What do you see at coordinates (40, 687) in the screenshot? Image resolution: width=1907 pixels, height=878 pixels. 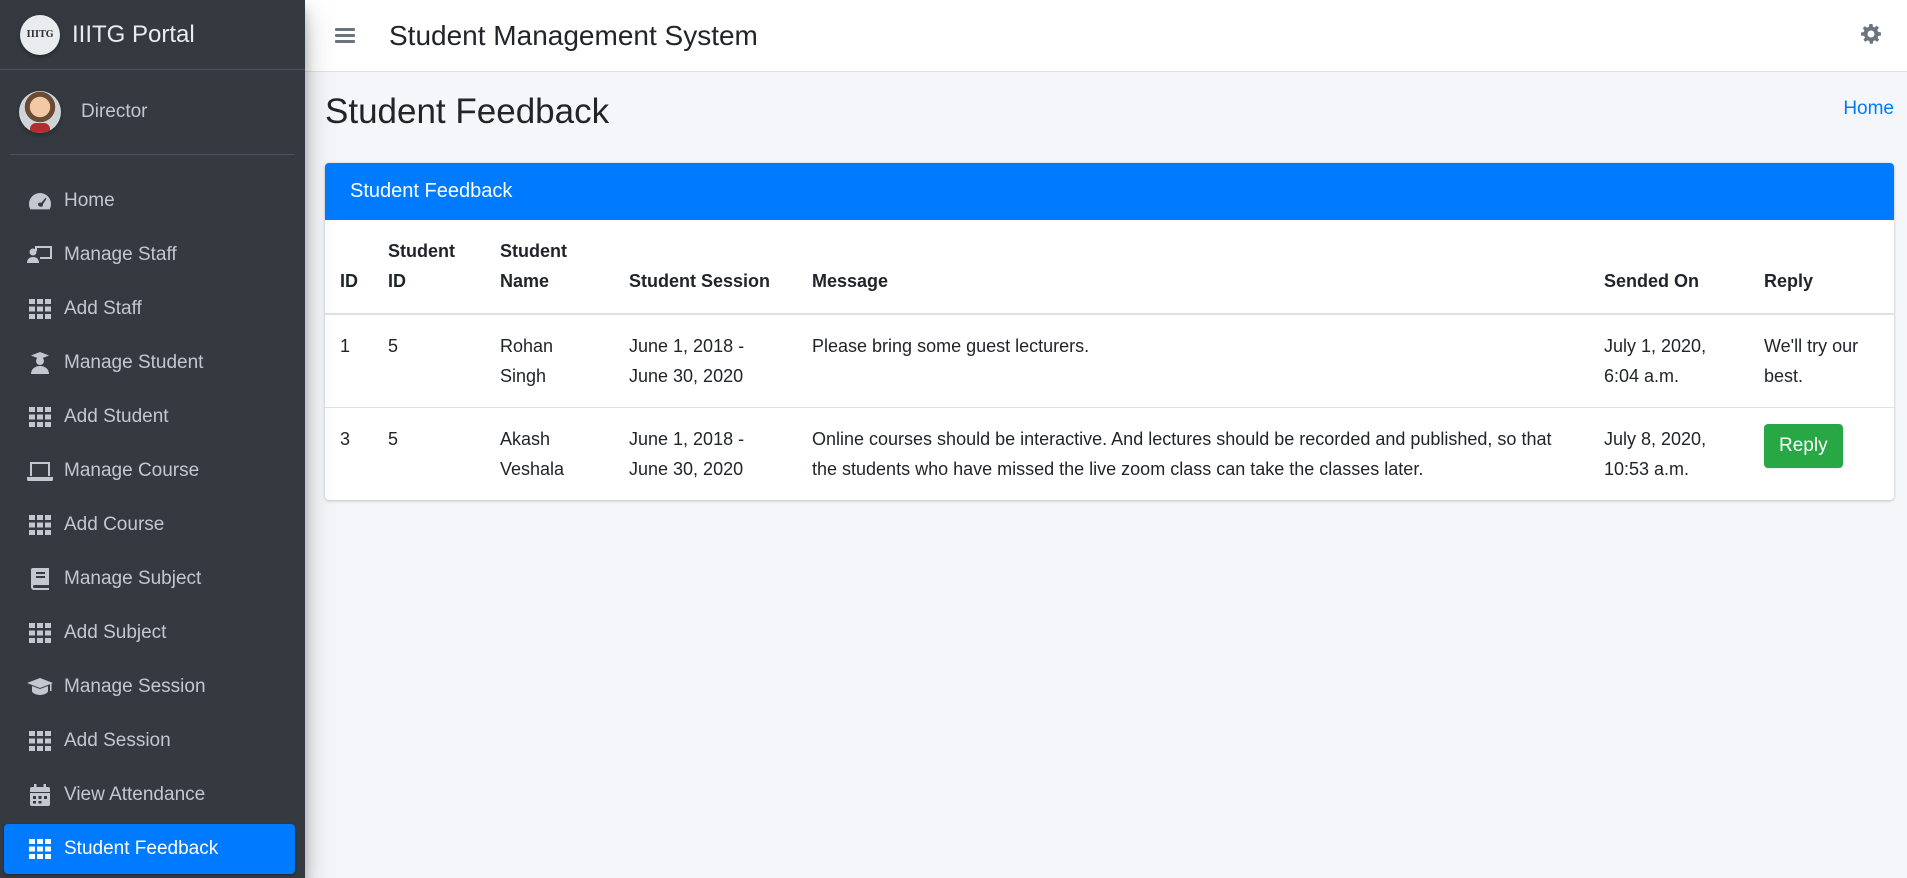 I see `graduation-cap-icon` at bounding box center [40, 687].